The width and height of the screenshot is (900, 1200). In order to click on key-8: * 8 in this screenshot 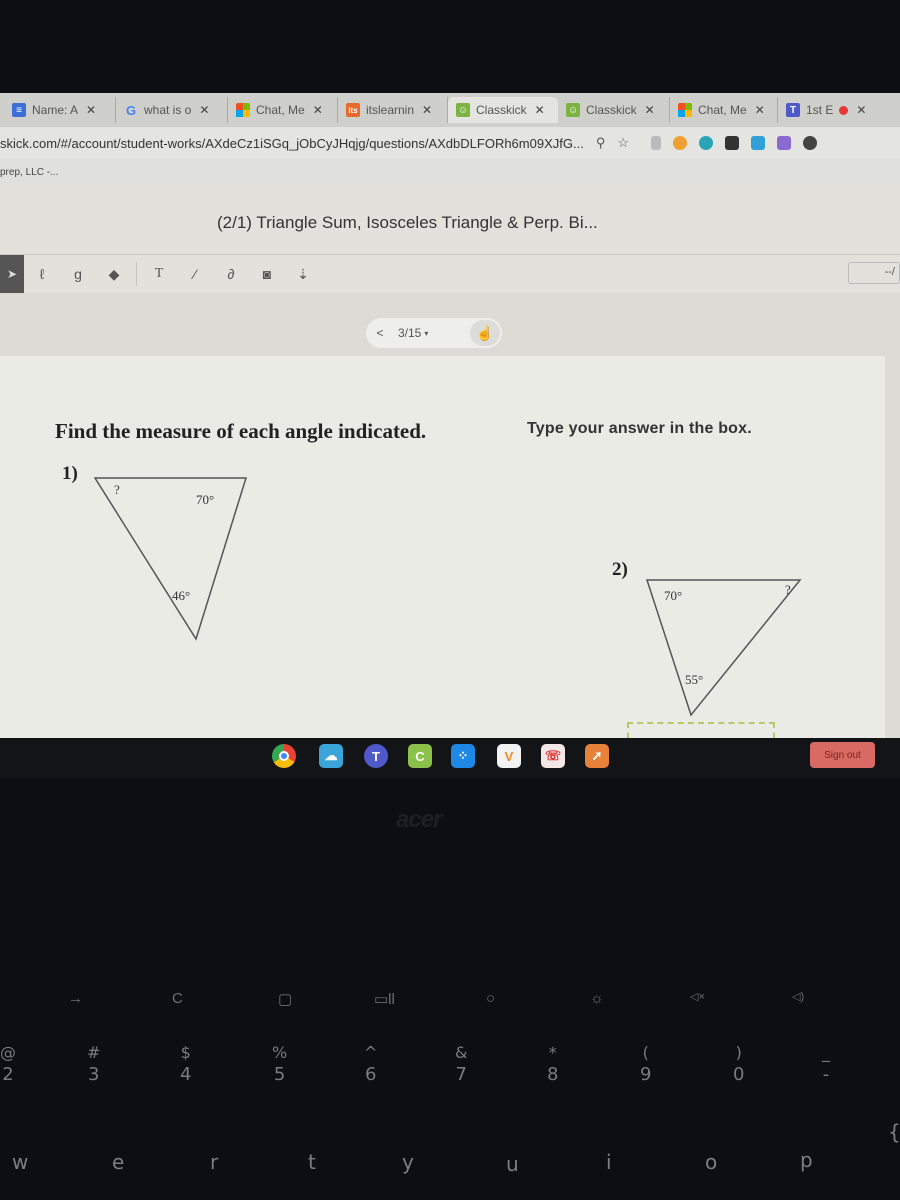, I will do `click(553, 1064)`.